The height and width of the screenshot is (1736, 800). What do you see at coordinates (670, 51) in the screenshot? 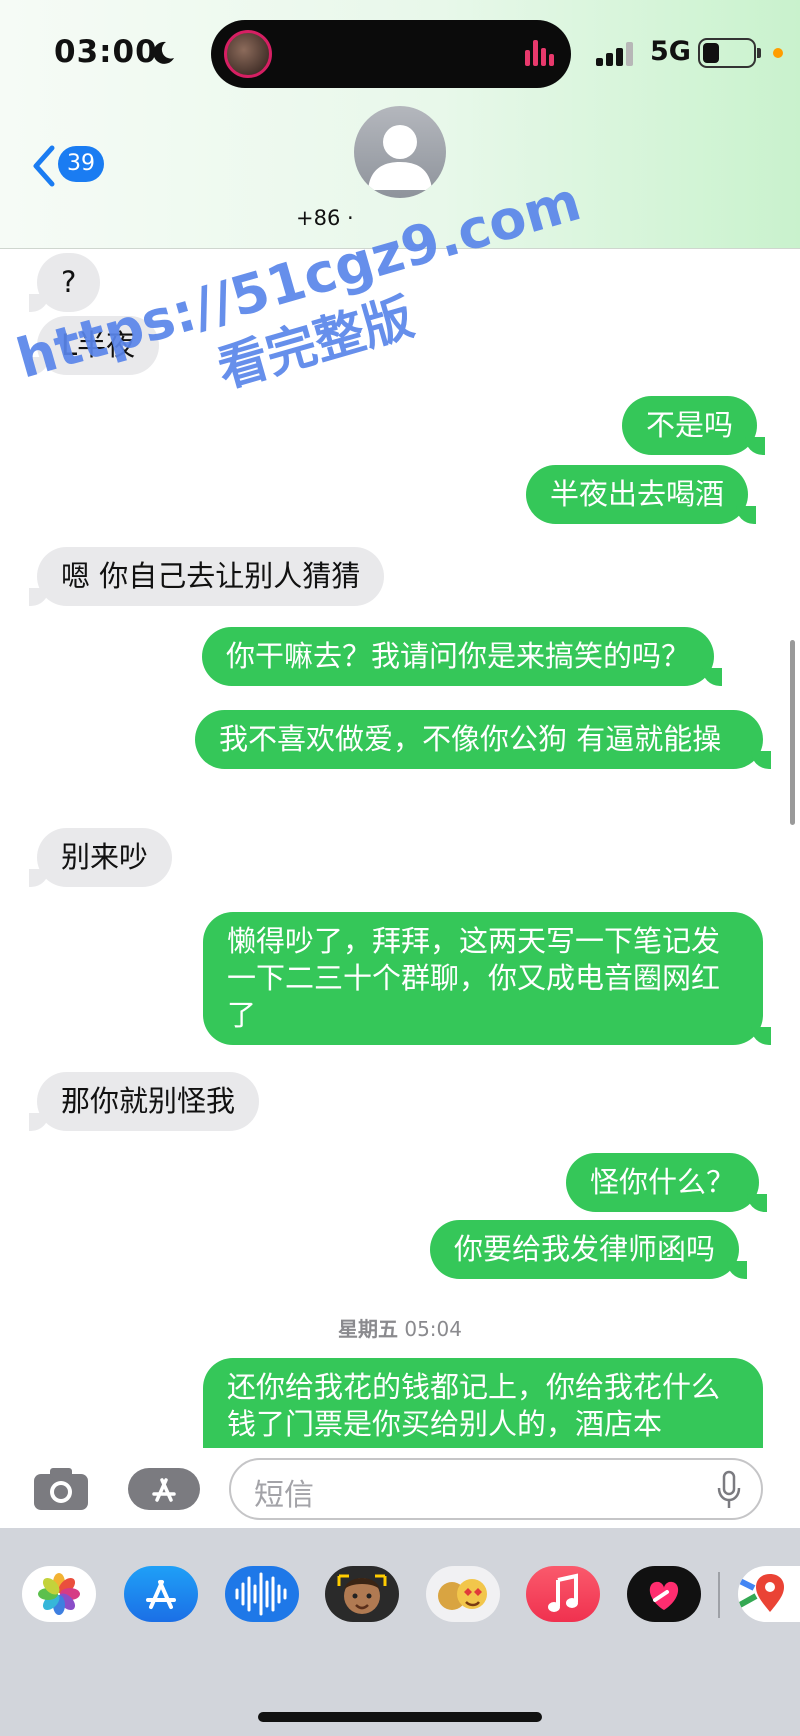
I see `network-type: 5G` at bounding box center [670, 51].